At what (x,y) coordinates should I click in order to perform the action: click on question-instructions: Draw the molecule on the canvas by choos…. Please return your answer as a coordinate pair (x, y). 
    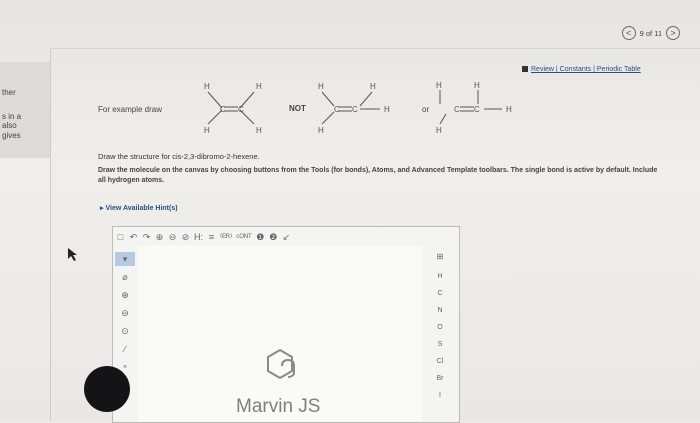
    Looking at the image, I should click on (378, 175).